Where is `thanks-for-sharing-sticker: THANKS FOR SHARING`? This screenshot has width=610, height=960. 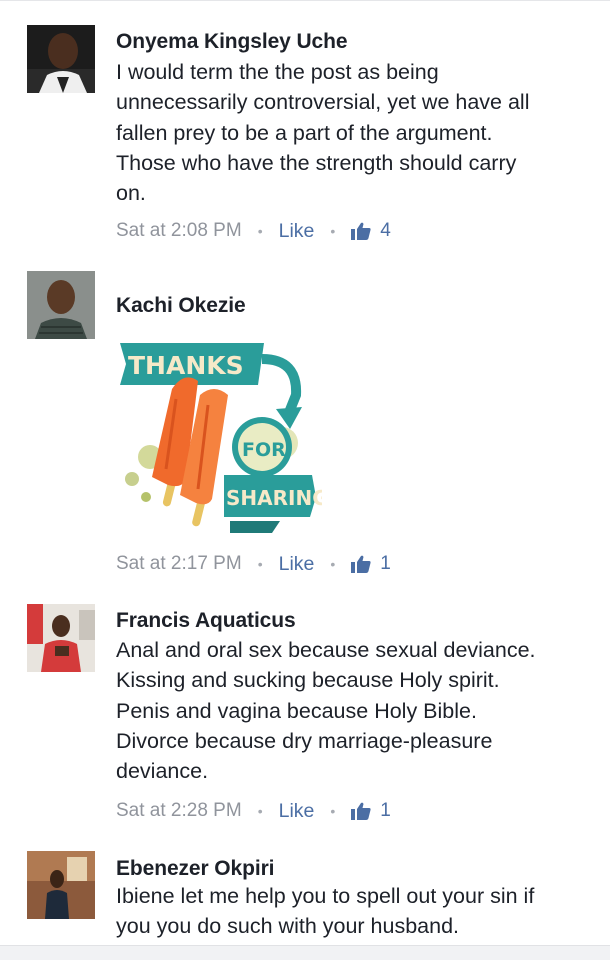
thanks-for-sharing-sticker: THANKS FOR SHARING is located at coordinates (220, 439).